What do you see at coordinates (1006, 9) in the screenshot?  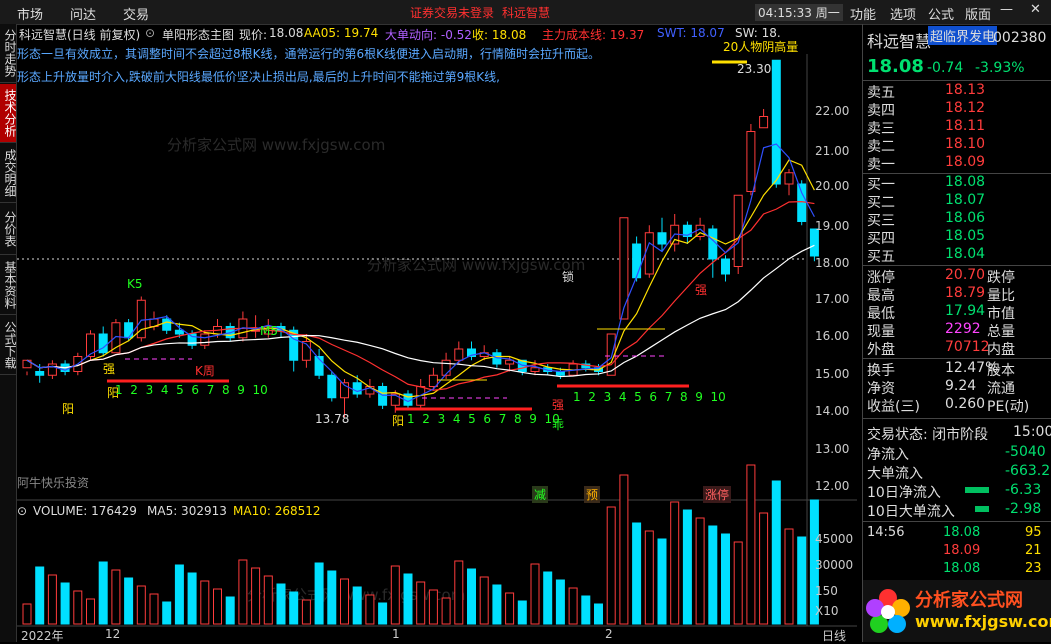 I see `minimize-icon: —` at bounding box center [1006, 9].